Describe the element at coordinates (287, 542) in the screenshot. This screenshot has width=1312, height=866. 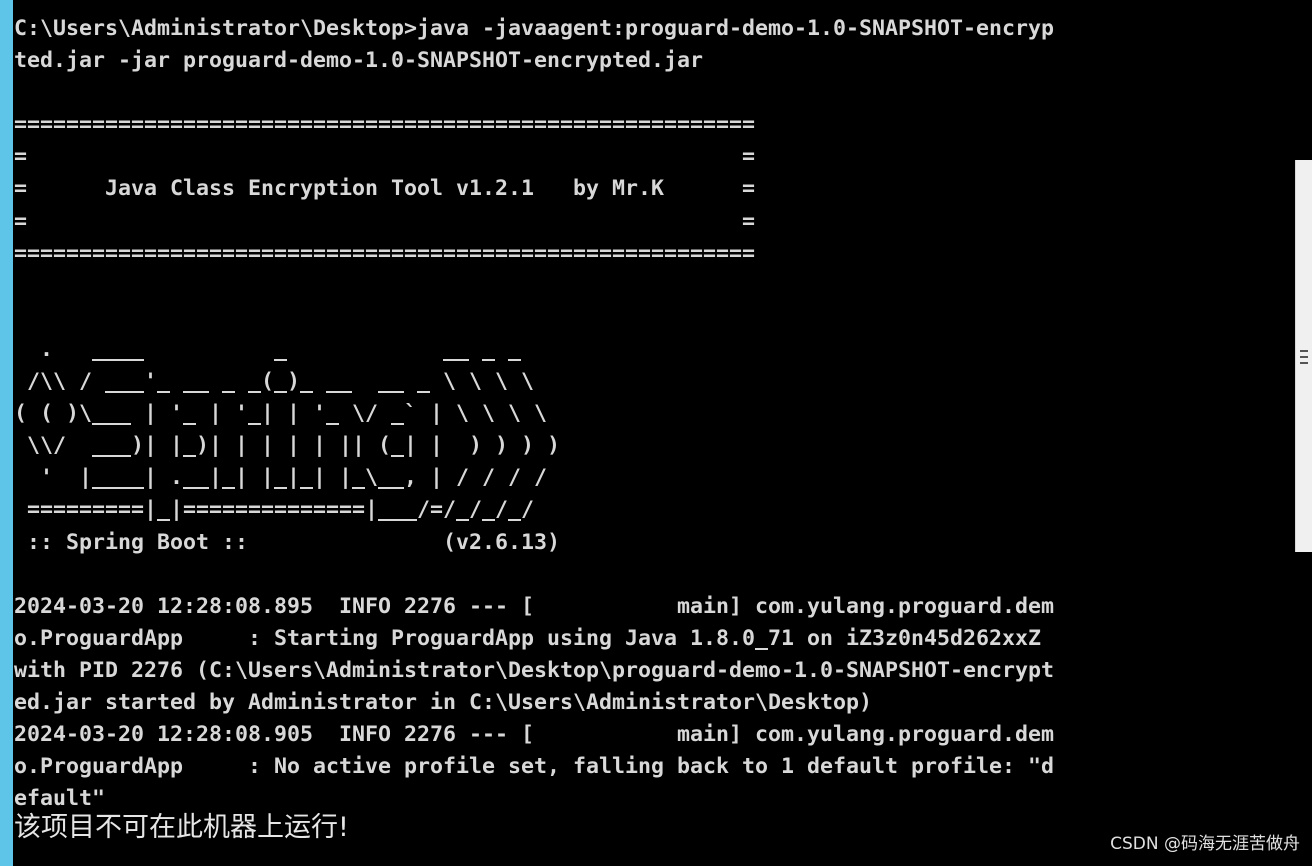
I see `spring-boot-version: :: Spring Boot :: (v2.6.13)` at that location.